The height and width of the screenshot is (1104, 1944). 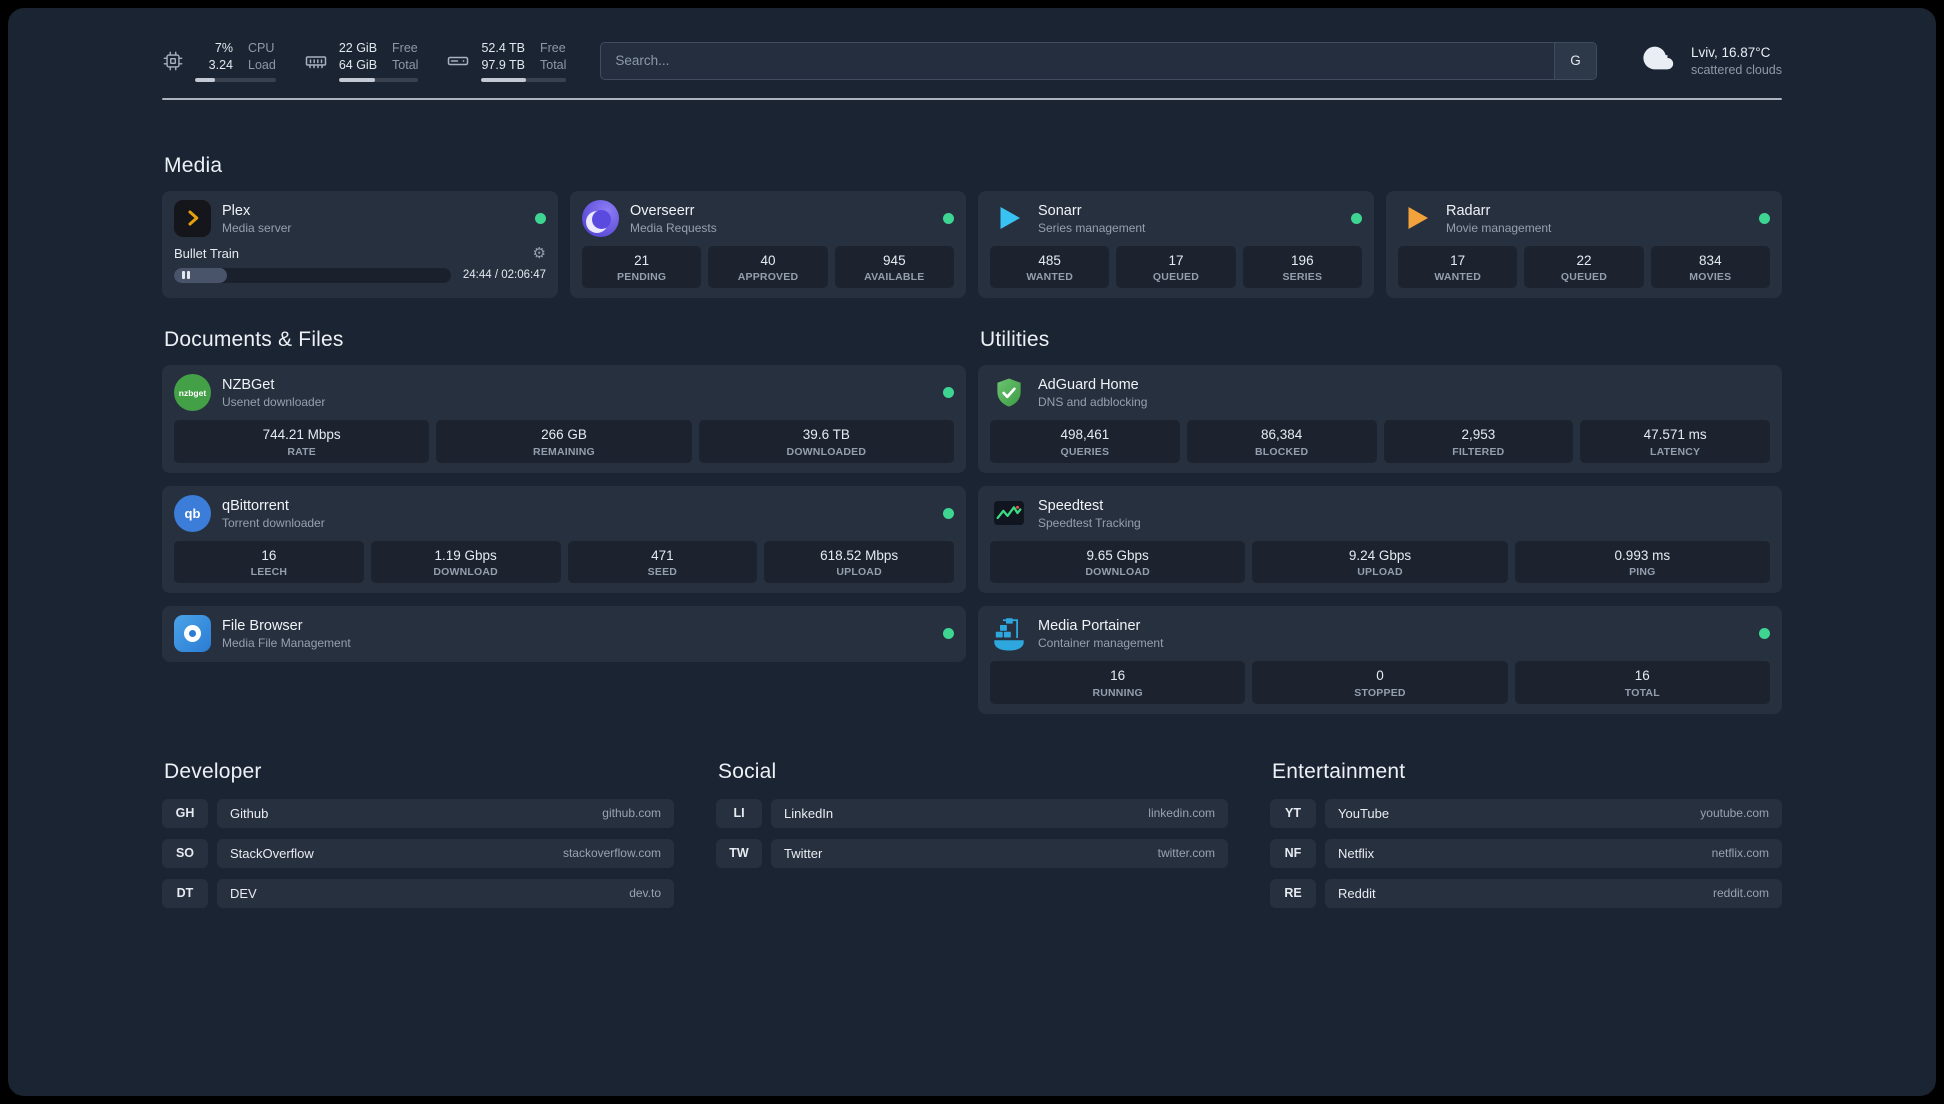 I want to click on stat-label: PENDING, so click(x=642, y=277).